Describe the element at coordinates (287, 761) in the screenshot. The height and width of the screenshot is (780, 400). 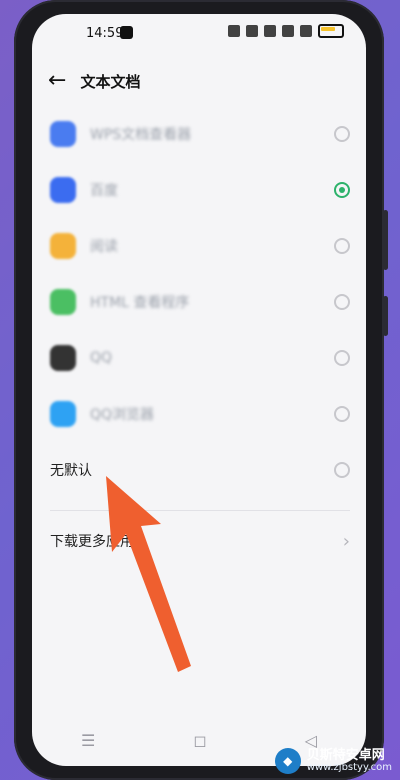
I see `watermark-logo-icon: ◆` at that location.